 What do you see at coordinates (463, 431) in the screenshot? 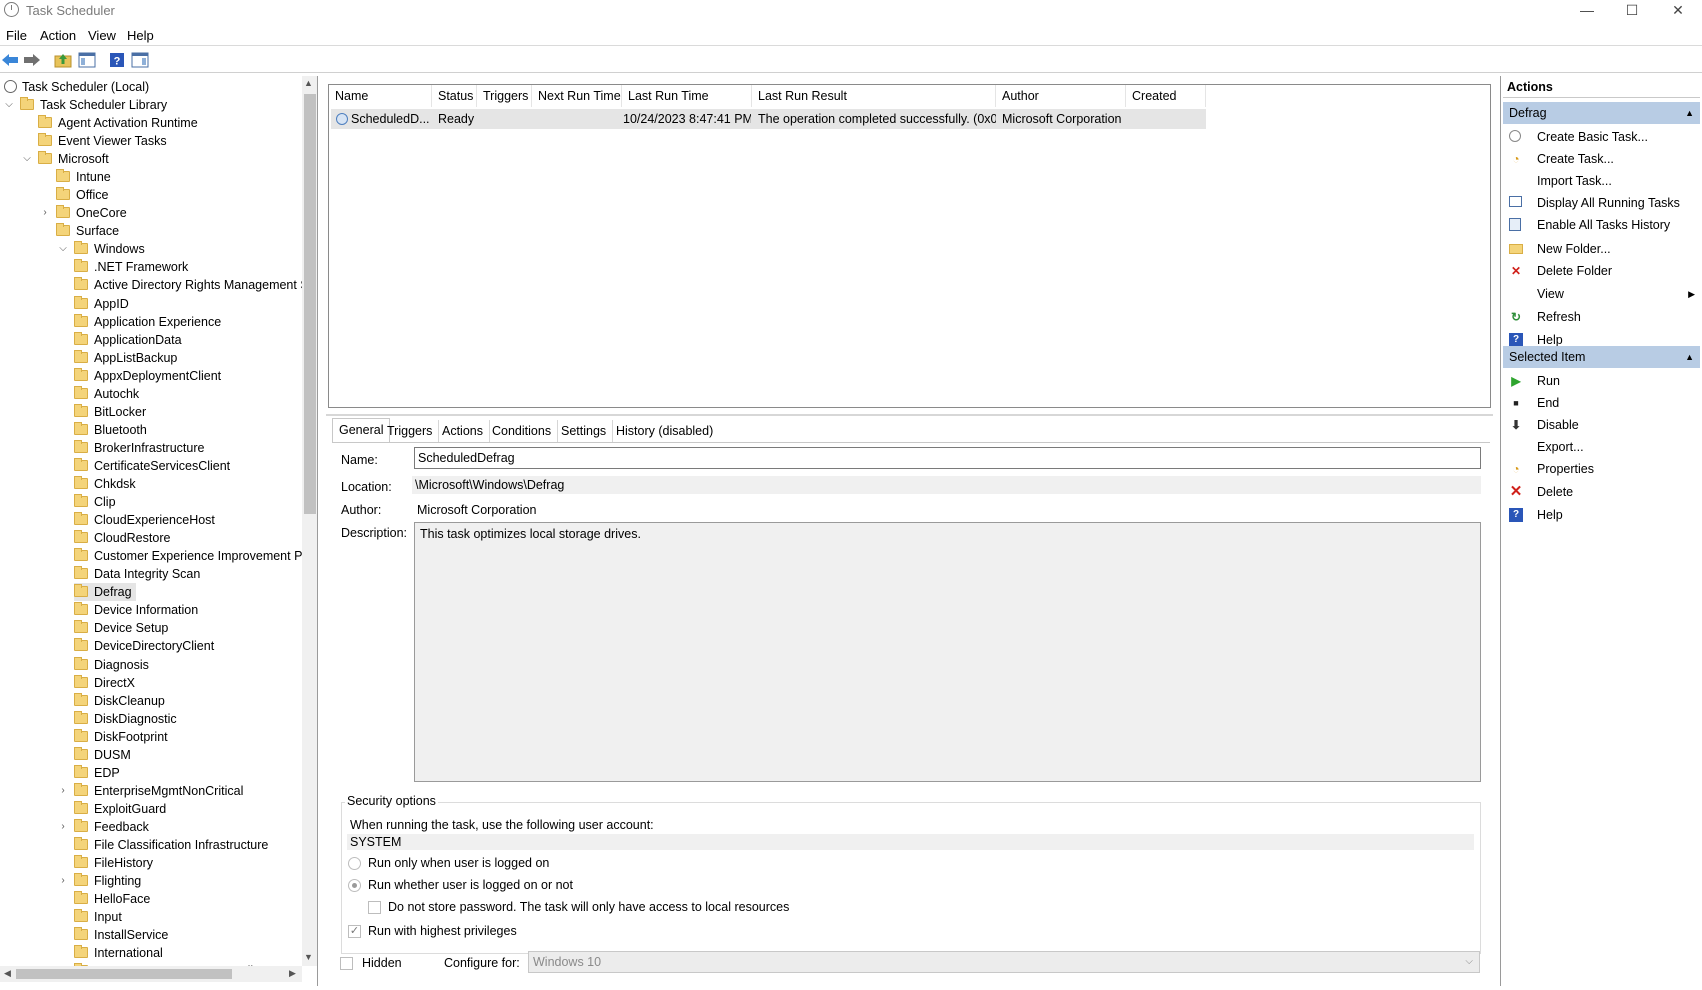
I see `tab-actions: Actions` at bounding box center [463, 431].